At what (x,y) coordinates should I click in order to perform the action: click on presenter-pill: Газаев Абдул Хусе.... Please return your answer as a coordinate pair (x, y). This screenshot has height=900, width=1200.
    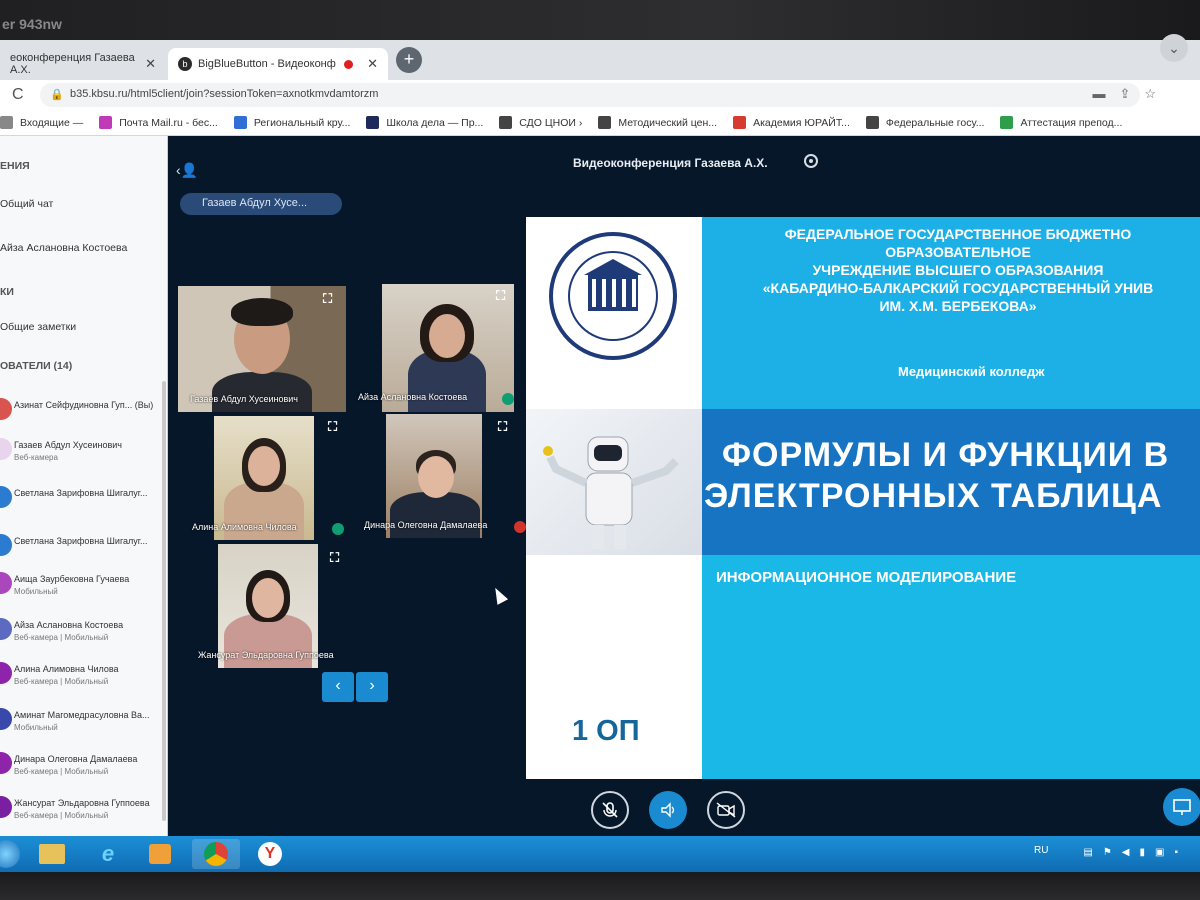
    Looking at the image, I should click on (261, 204).